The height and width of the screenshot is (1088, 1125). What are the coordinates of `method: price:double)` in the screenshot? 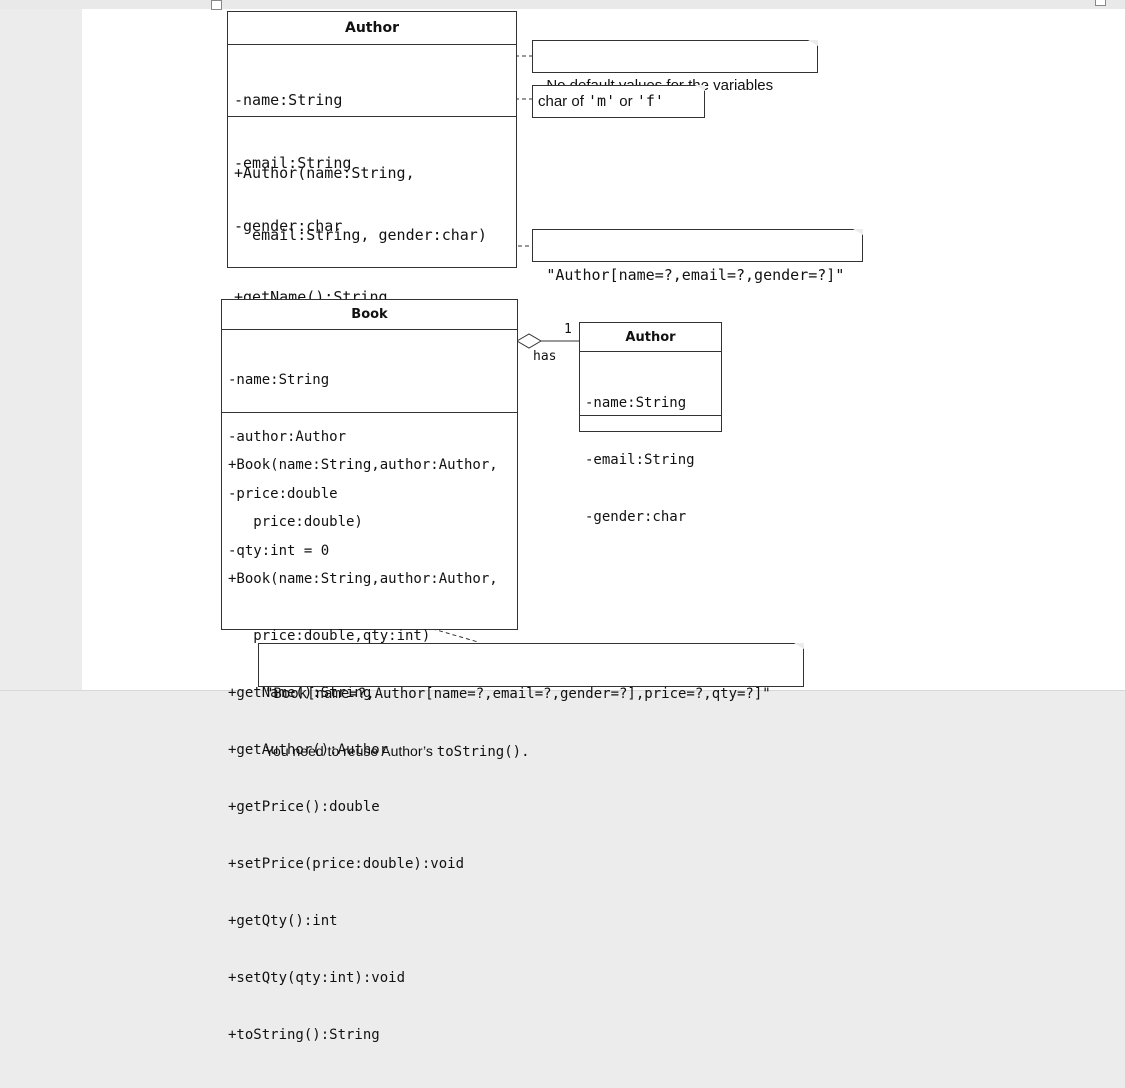 It's located at (295, 522).